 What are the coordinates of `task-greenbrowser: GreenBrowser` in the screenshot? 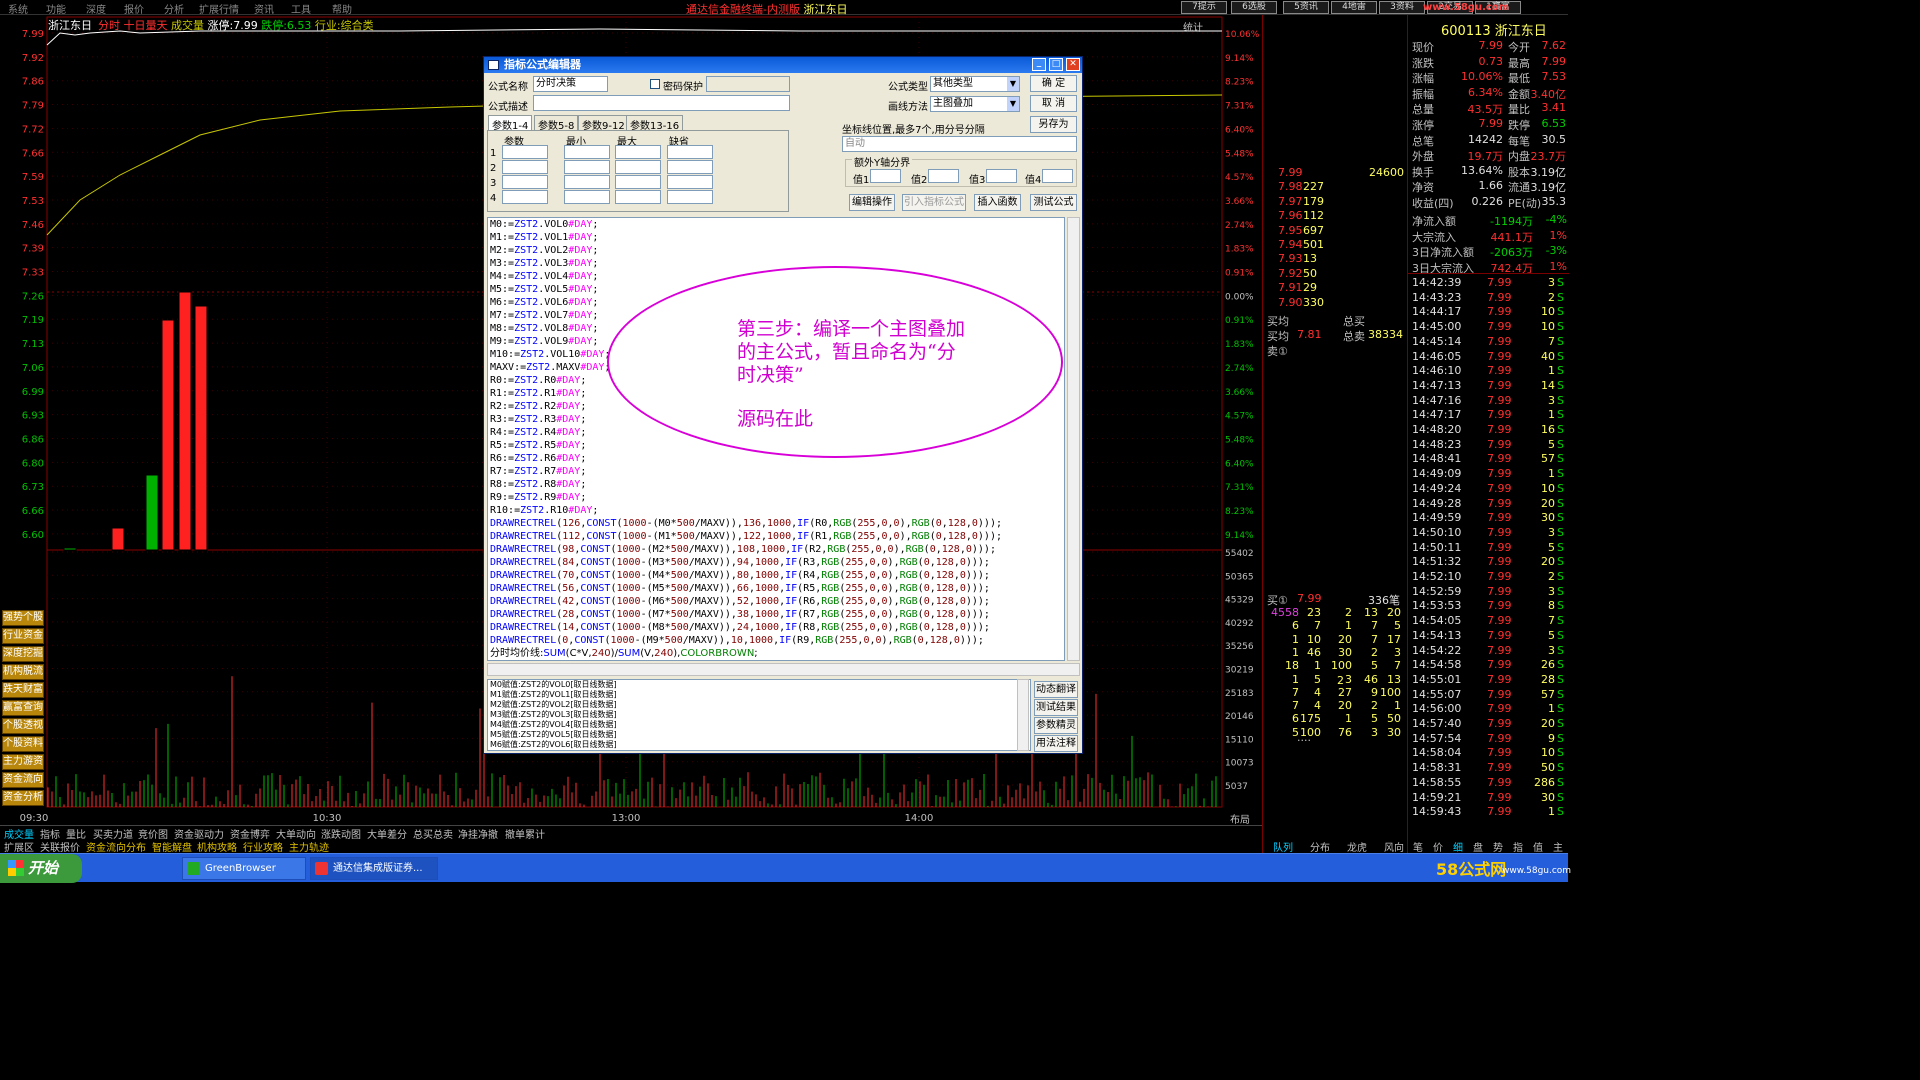 It's located at (244, 868).